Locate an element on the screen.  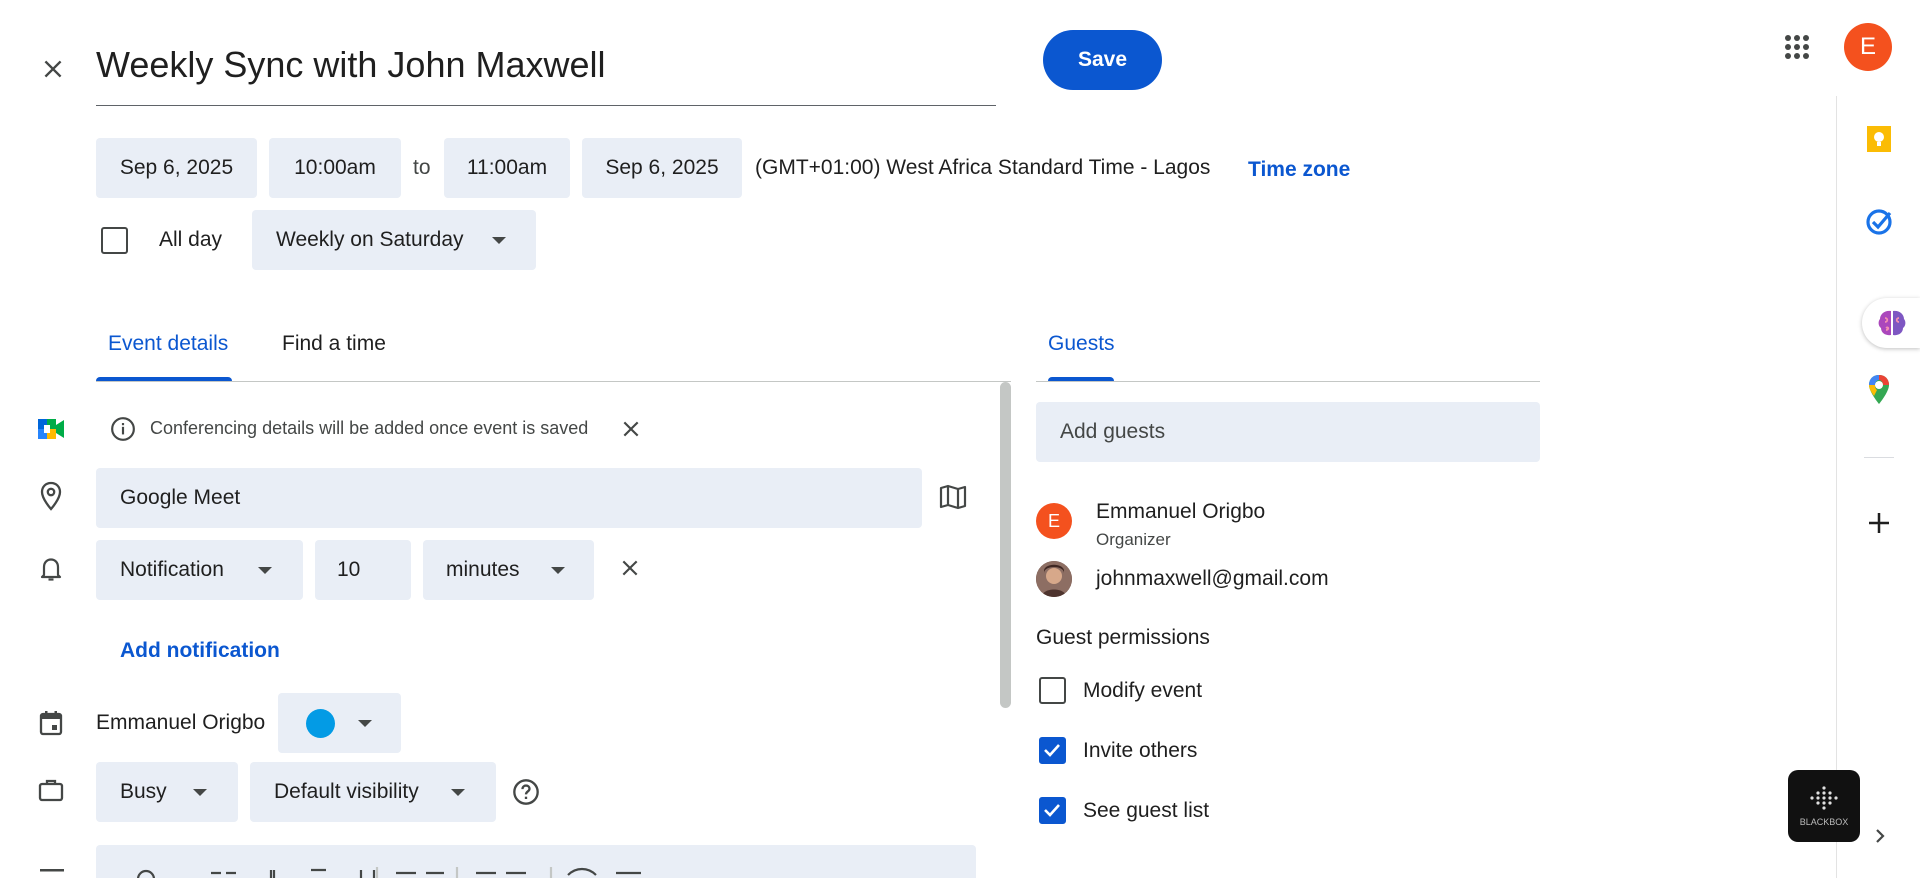
invite-others-checkbox is located at coordinates (1052, 750).